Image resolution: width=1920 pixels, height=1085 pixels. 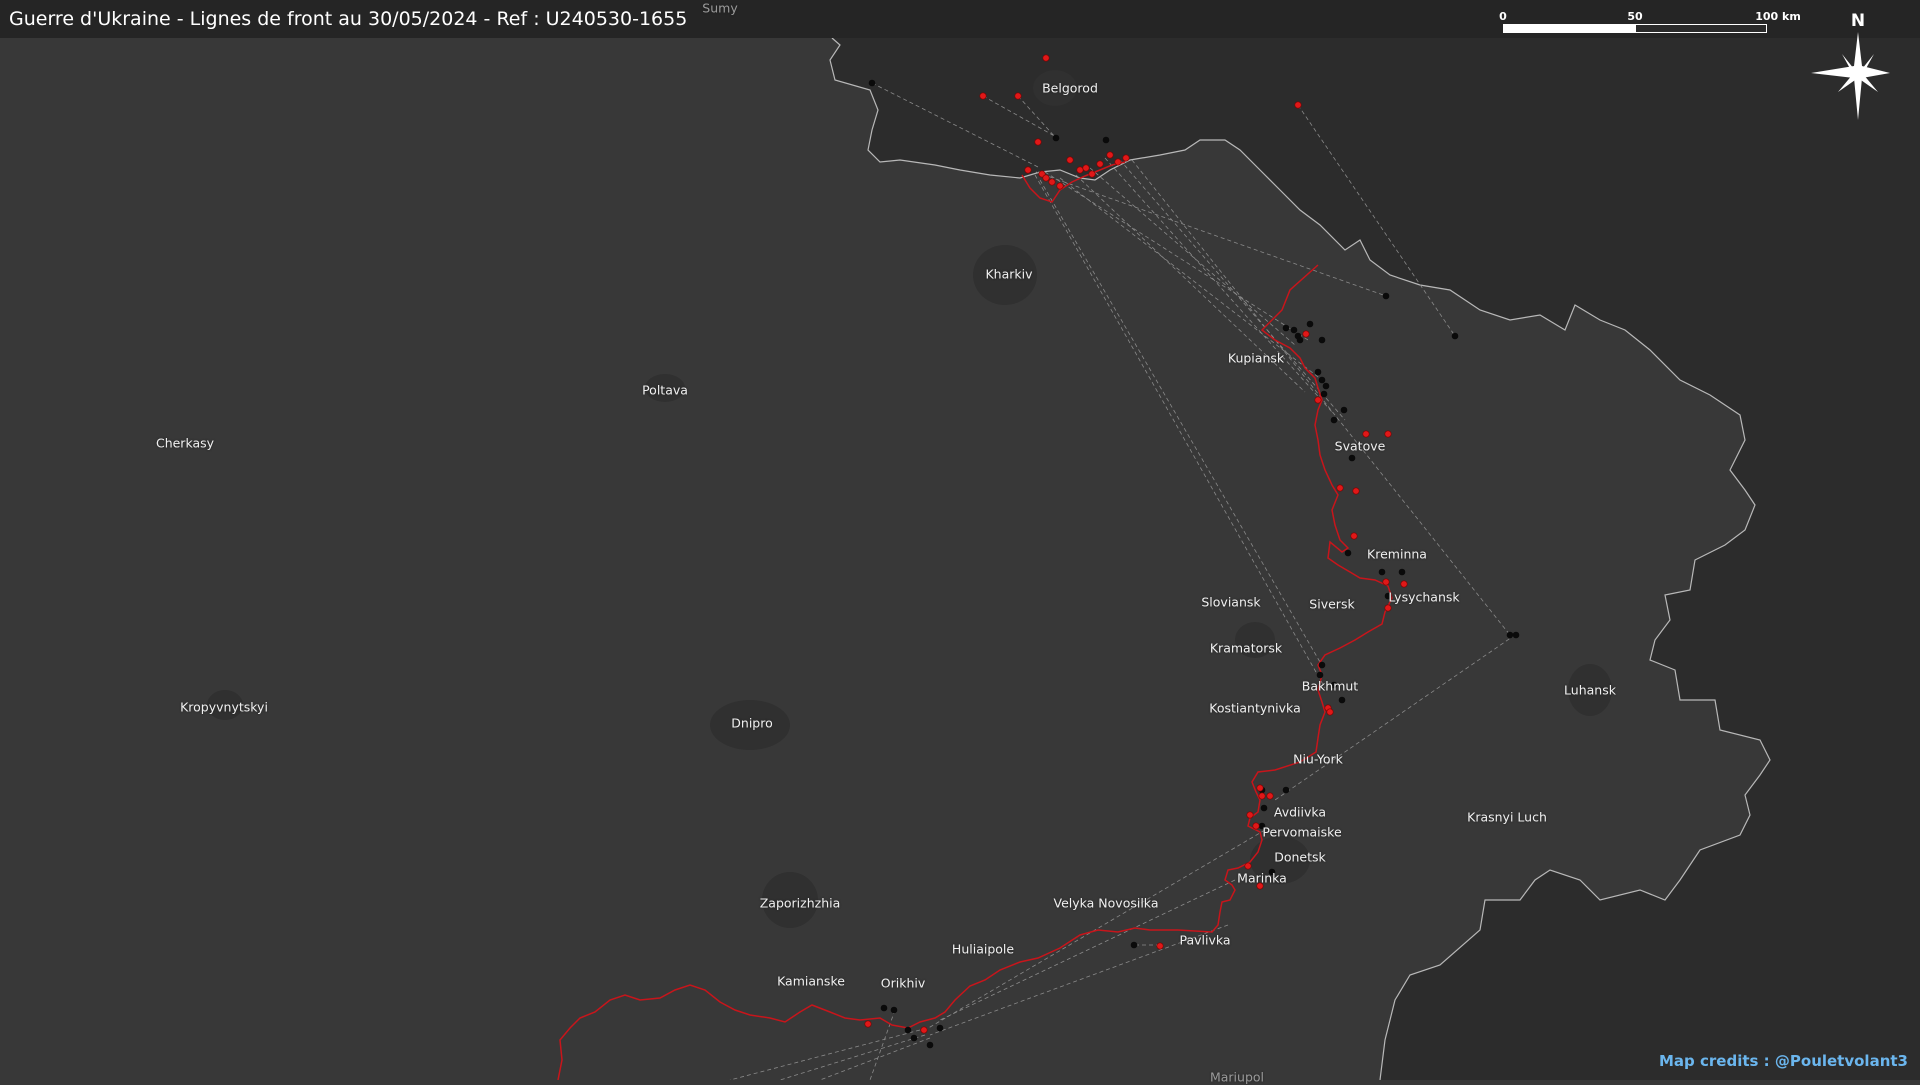 I want to click on city-label-huliaipole: Huliaipole, so click(x=983, y=949).